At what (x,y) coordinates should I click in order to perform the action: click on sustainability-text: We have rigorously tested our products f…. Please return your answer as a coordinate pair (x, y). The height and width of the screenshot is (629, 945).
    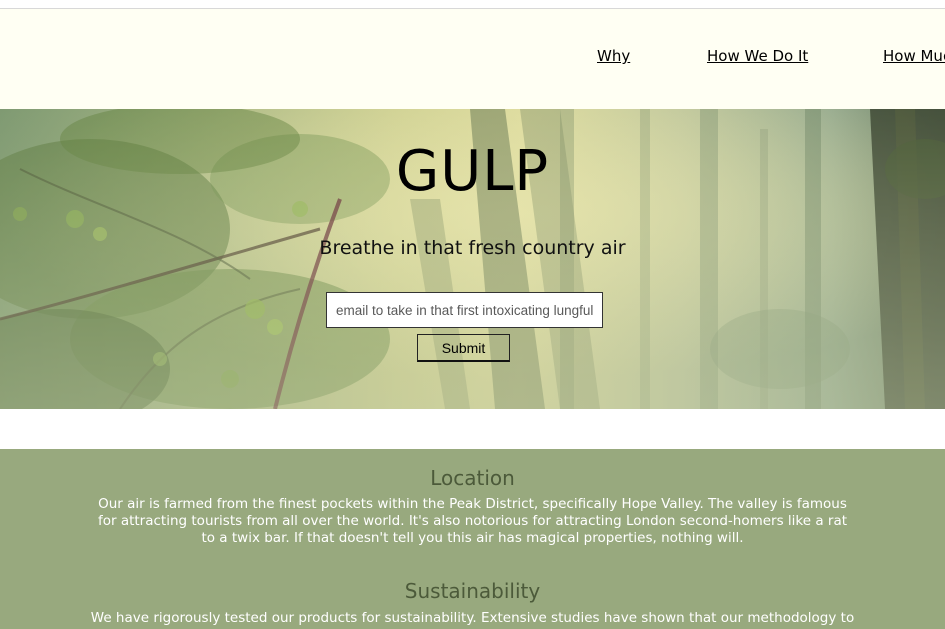
    Looking at the image, I should click on (472, 618).